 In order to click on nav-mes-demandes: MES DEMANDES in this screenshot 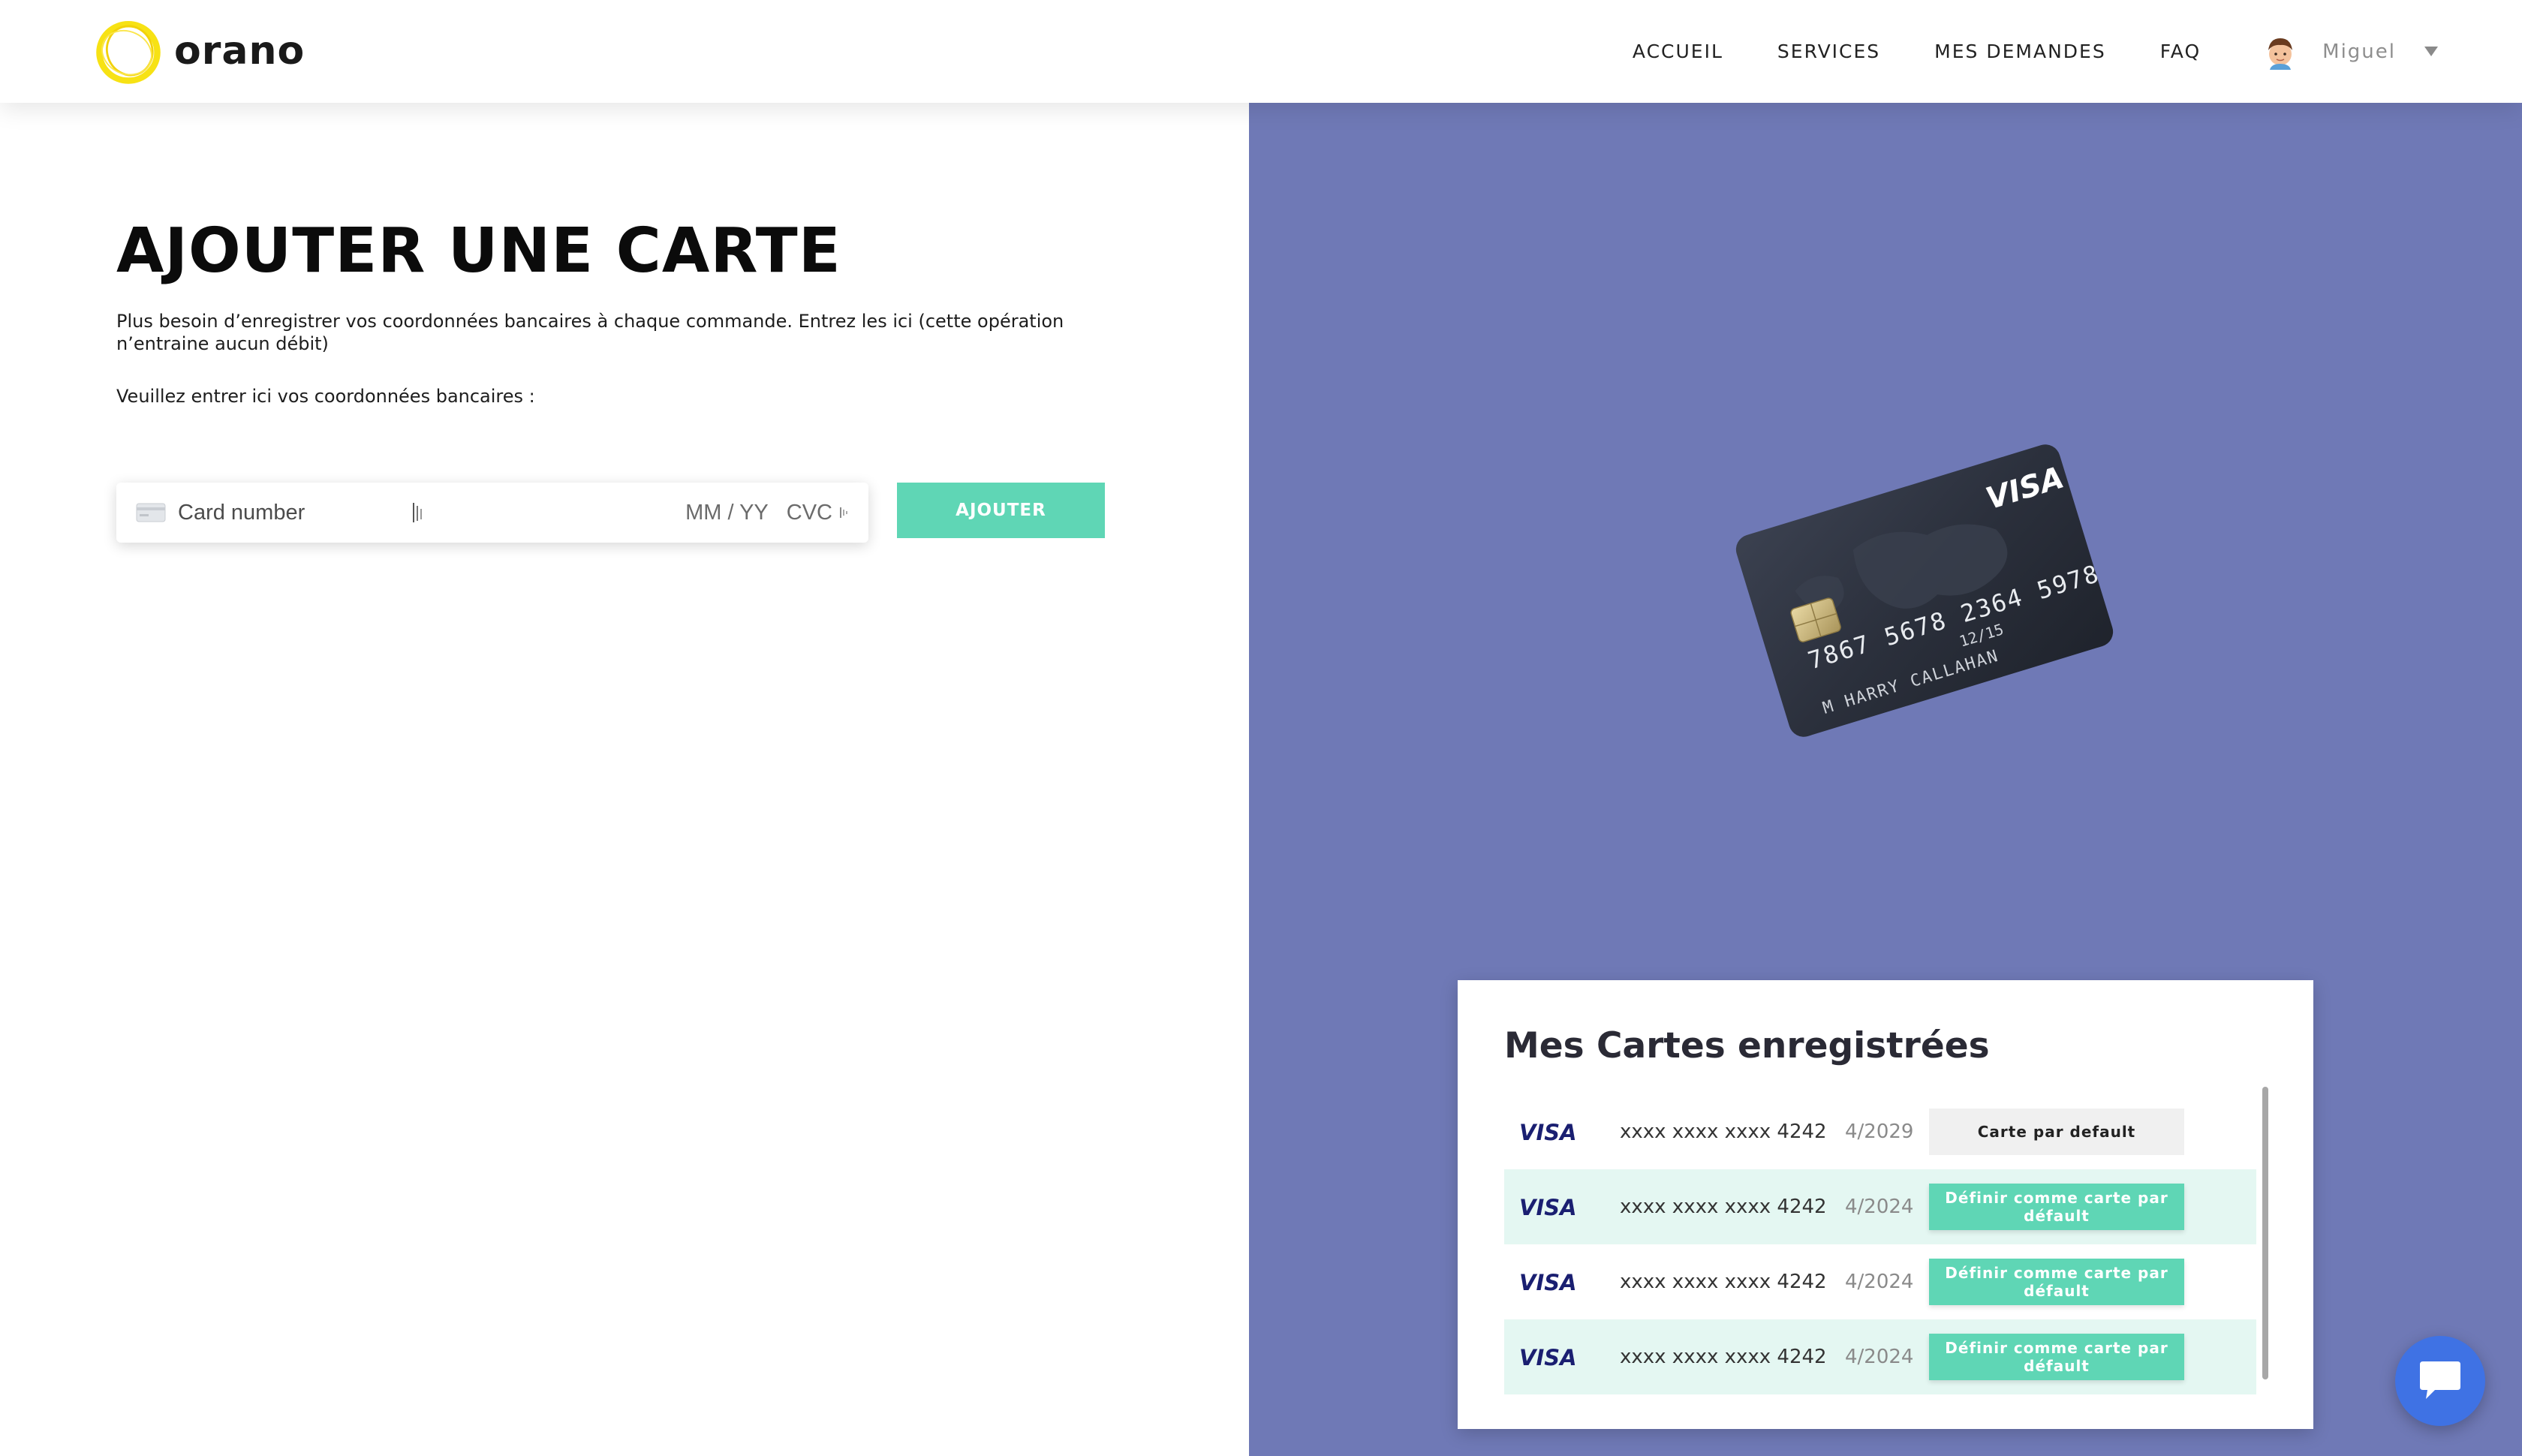, I will do `click(2020, 51)`.